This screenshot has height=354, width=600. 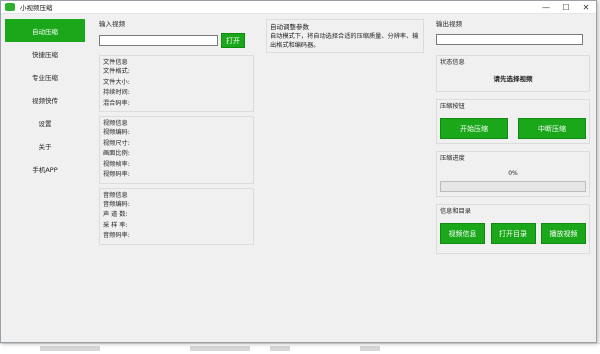 What do you see at coordinates (45, 184) in the screenshot?
I see `sidebar: 自动压缩 快捷压缩 专业压缩 视频快传 设置 关于 手机APP` at bounding box center [45, 184].